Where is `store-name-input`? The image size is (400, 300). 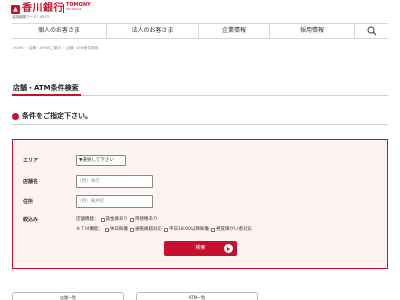 store-name-input is located at coordinates (114, 181).